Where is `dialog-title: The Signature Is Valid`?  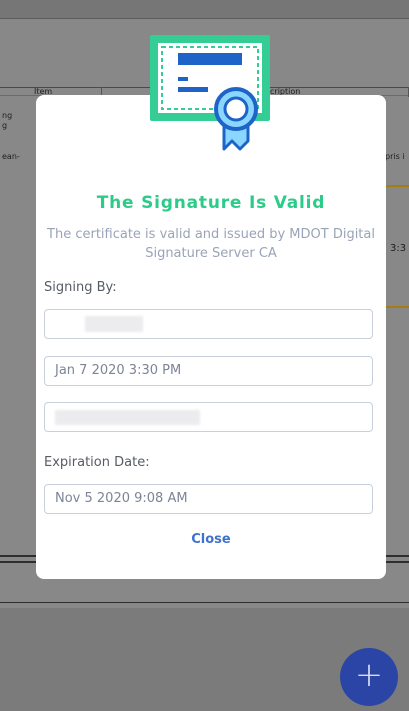 dialog-title: The Signature Is Valid is located at coordinates (211, 203).